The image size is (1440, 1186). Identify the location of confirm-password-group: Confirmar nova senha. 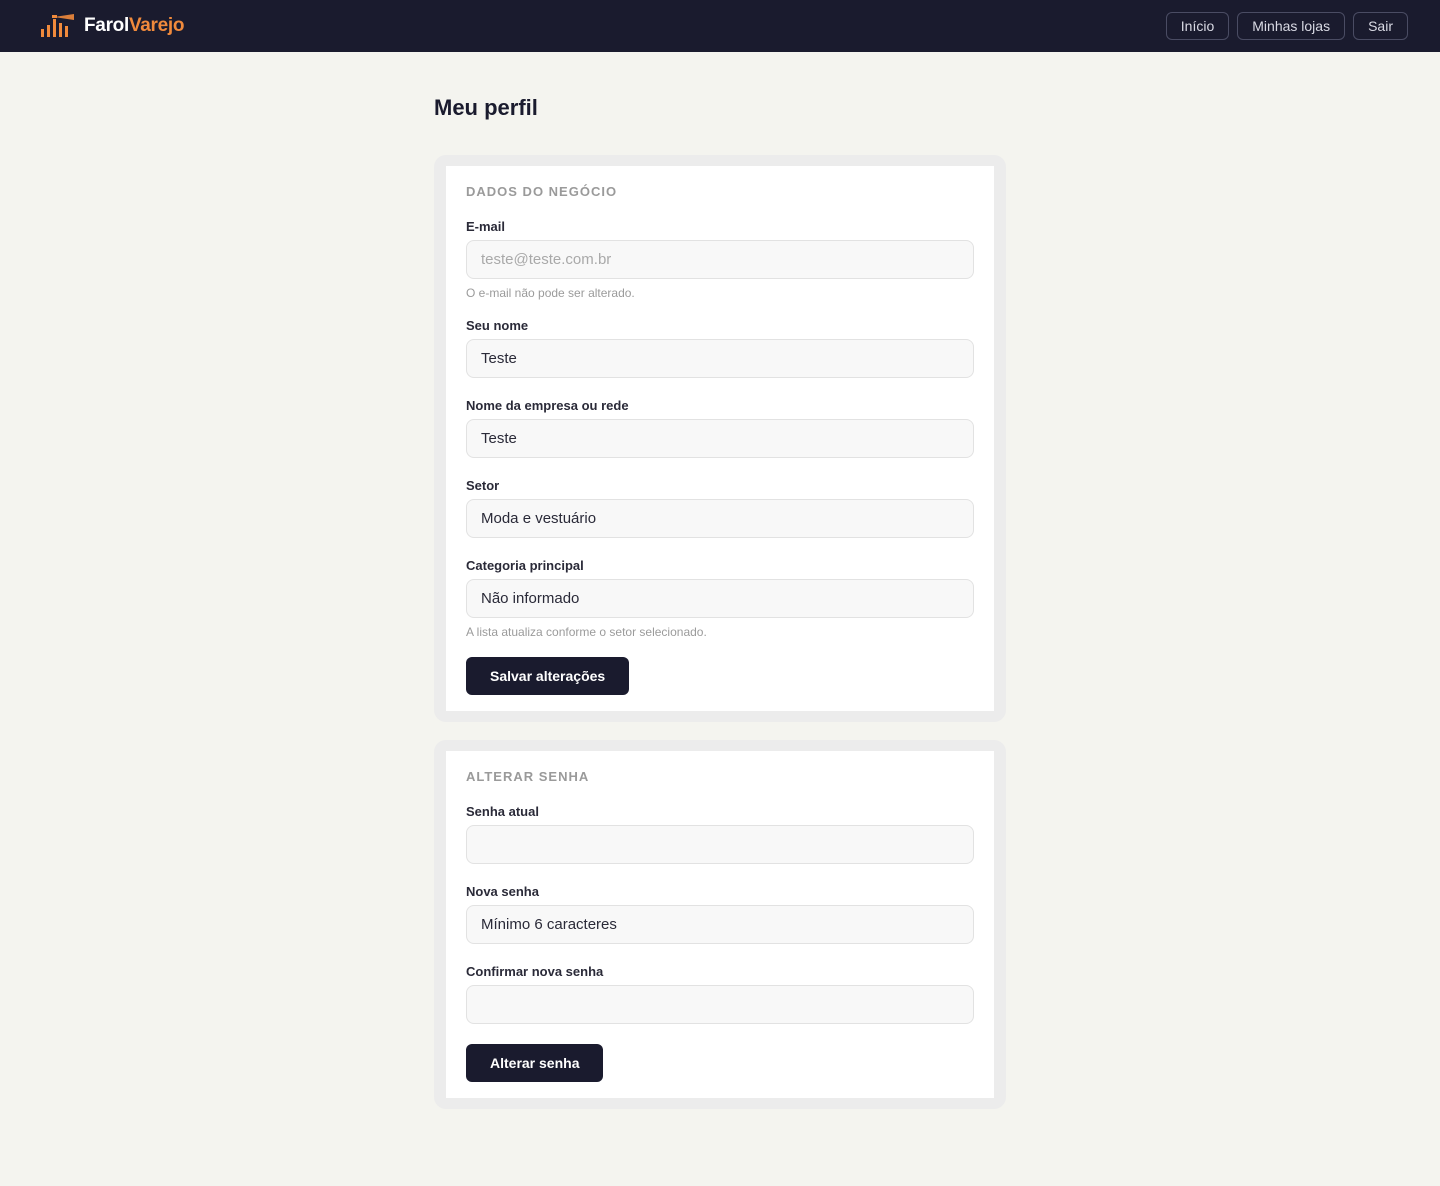
(720, 994).